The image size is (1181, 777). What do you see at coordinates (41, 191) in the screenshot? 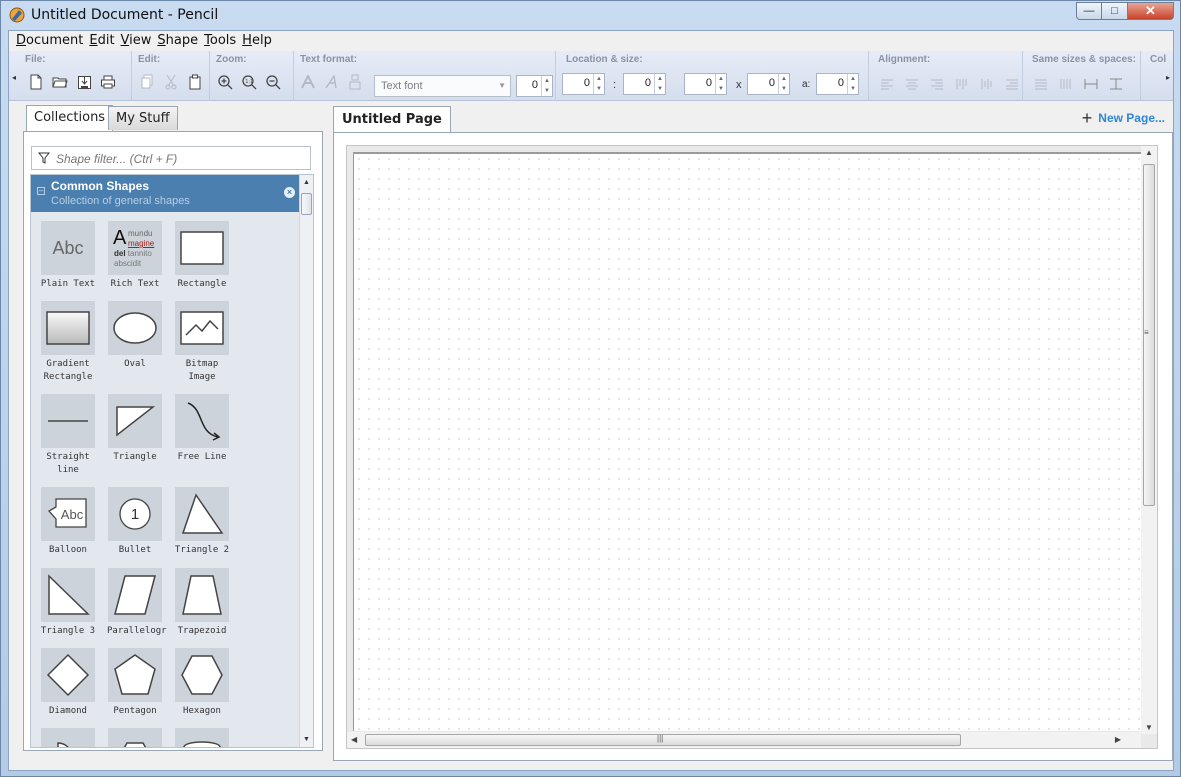
I see `collapse-icon: –` at bounding box center [41, 191].